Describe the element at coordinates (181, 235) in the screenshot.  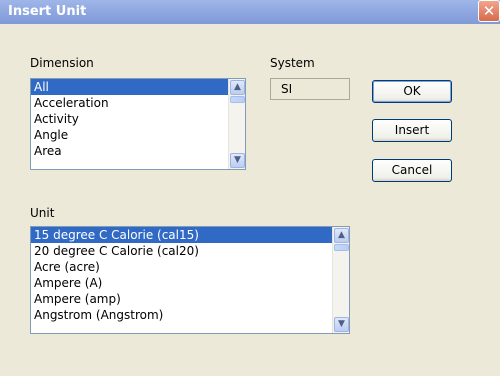
I see `unit-item: 15 degree C Calorie (cal15)` at that location.